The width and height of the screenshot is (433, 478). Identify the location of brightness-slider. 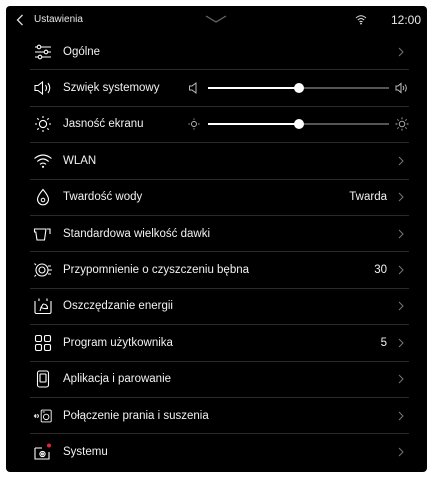
(298, 124).